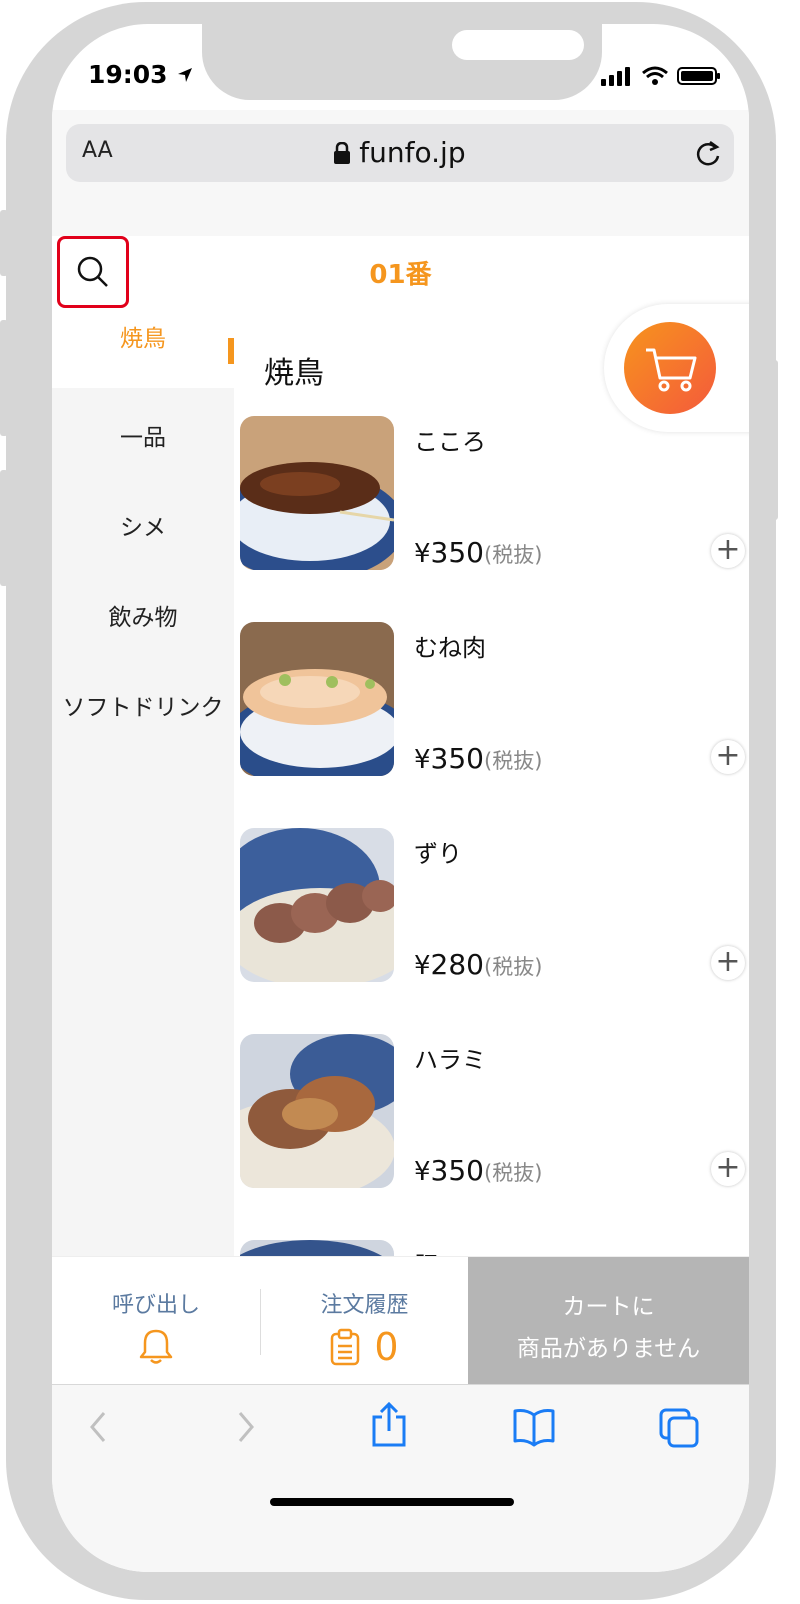 This screenshot has height=1604, width=800. Describe the element at coordinates (655, 75) in the screenshot. I see `wifi-icon` at that location.